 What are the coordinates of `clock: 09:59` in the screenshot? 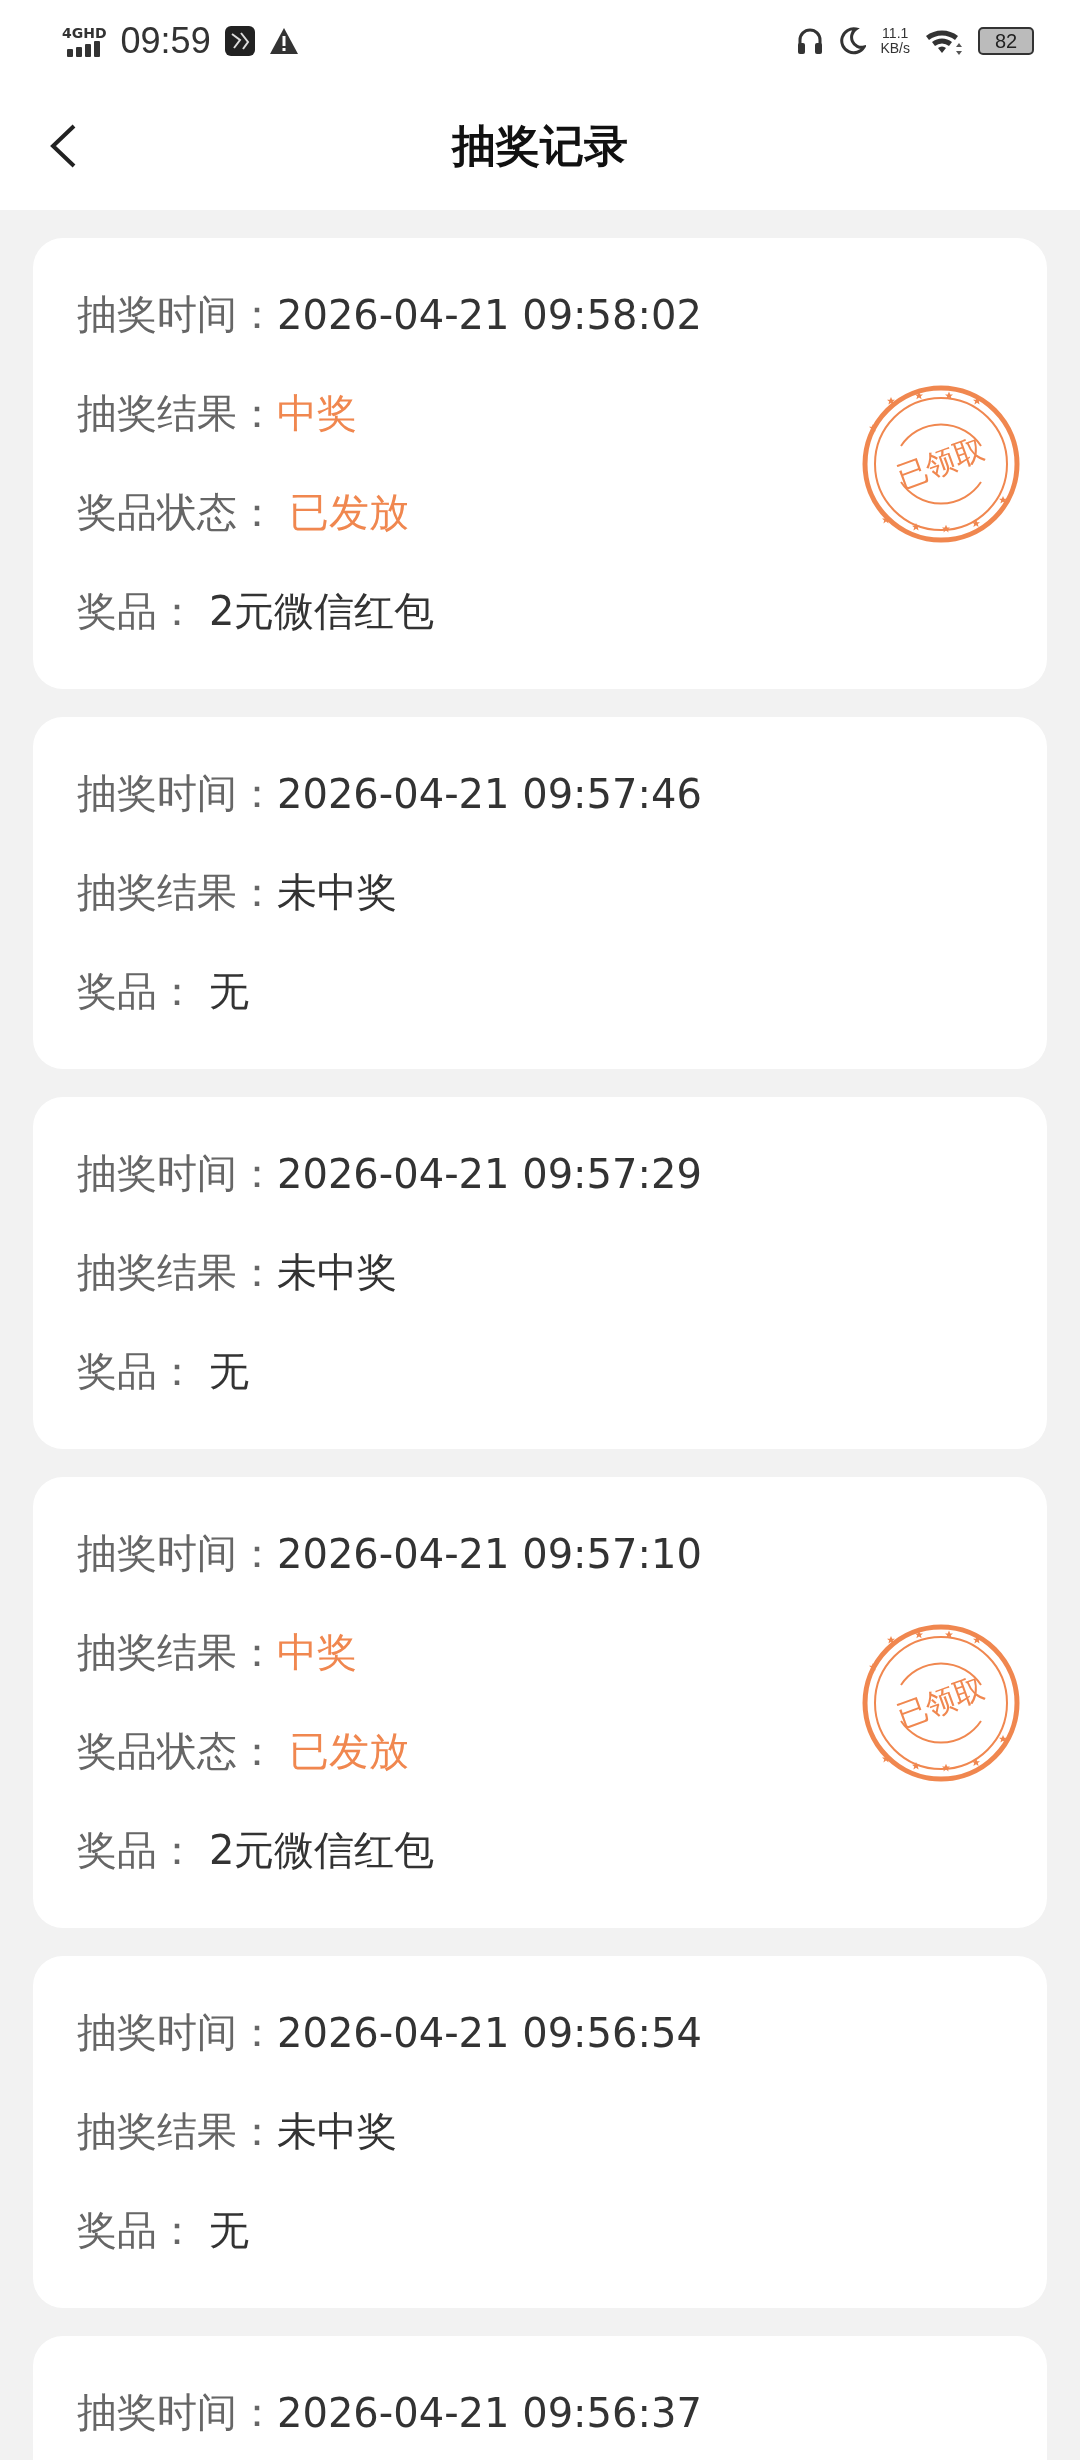 It's located at (165, 41).